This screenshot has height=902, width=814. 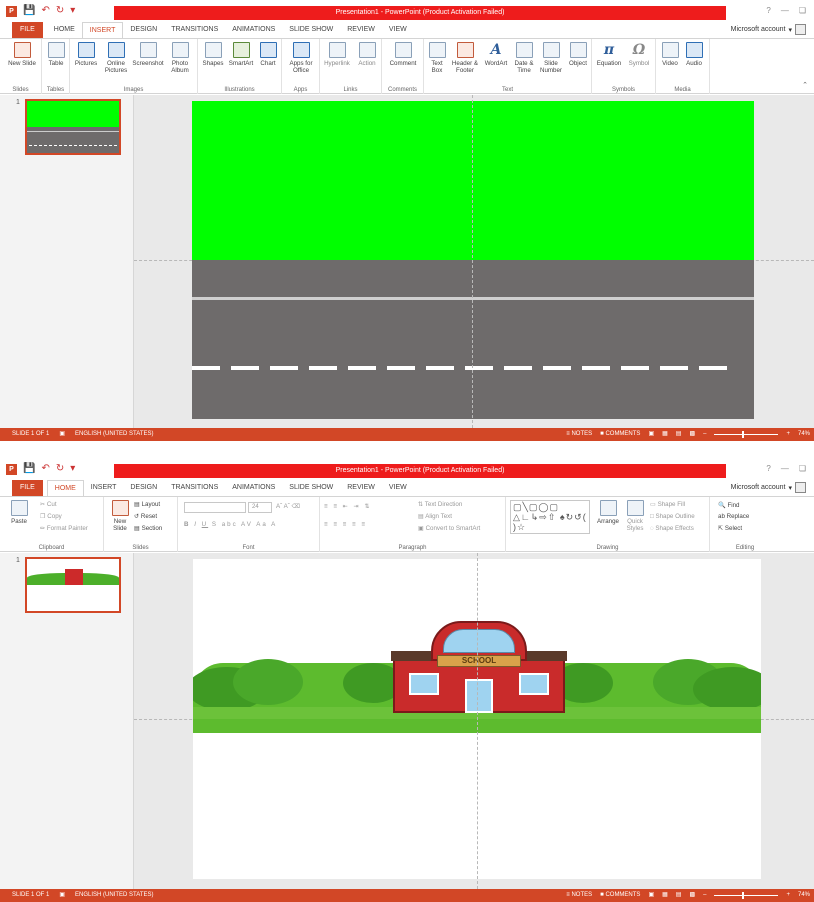 What do you see at coordinates (435, 516) in the screenshot?
I see `align-text-button: ▤ Align Text` at bounding box center [435, 516].